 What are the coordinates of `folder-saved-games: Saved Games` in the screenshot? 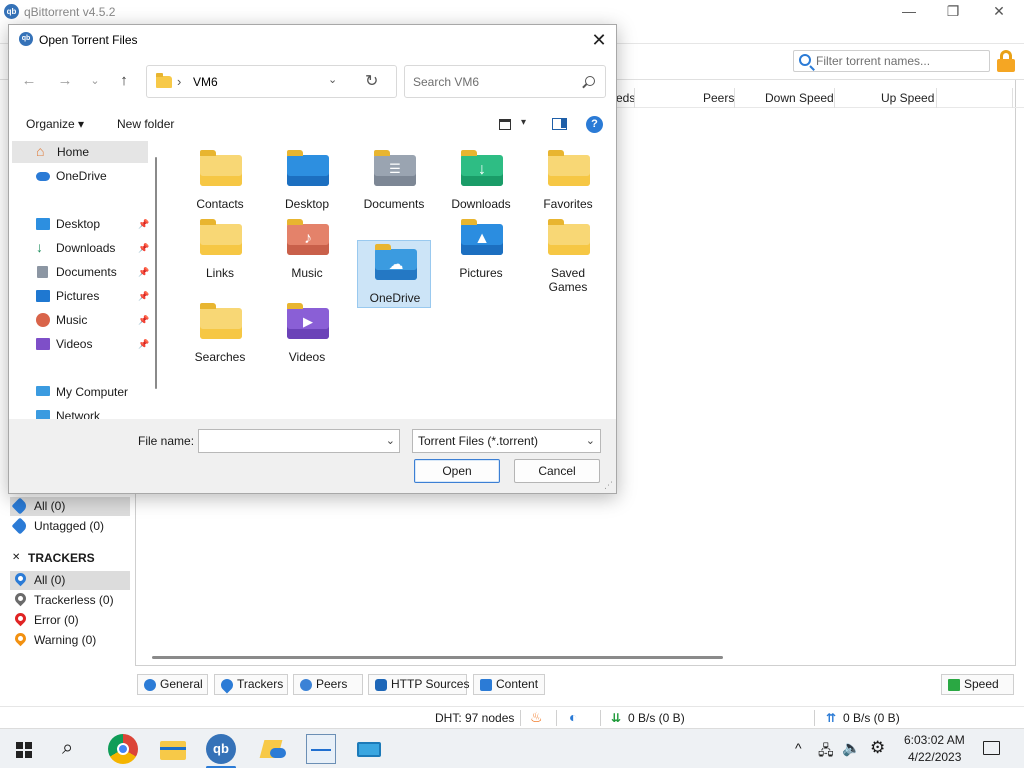 It's located at (568, 257).